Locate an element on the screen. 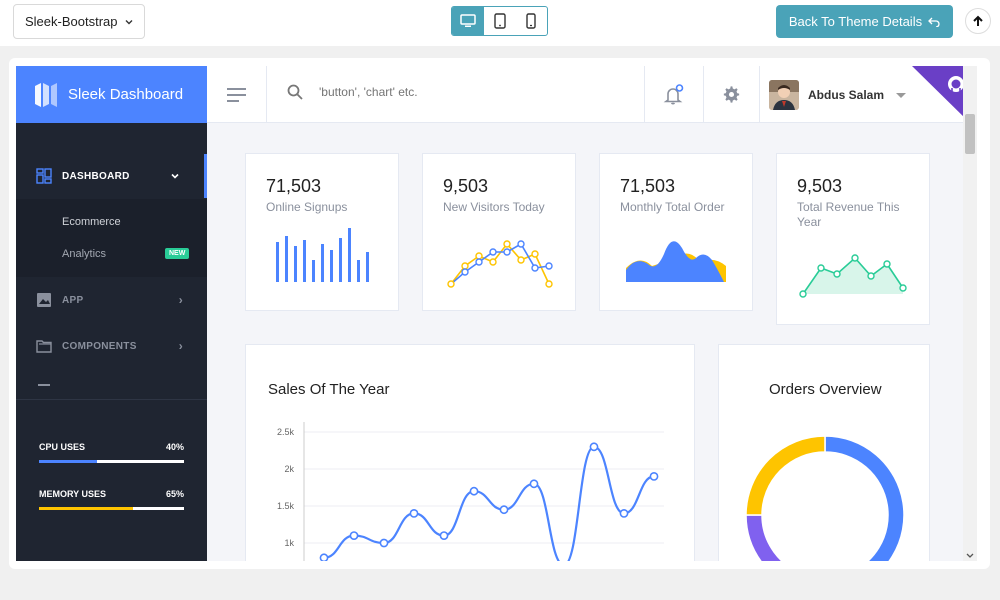  scroll-top-button is located at coordinates (978, 21).